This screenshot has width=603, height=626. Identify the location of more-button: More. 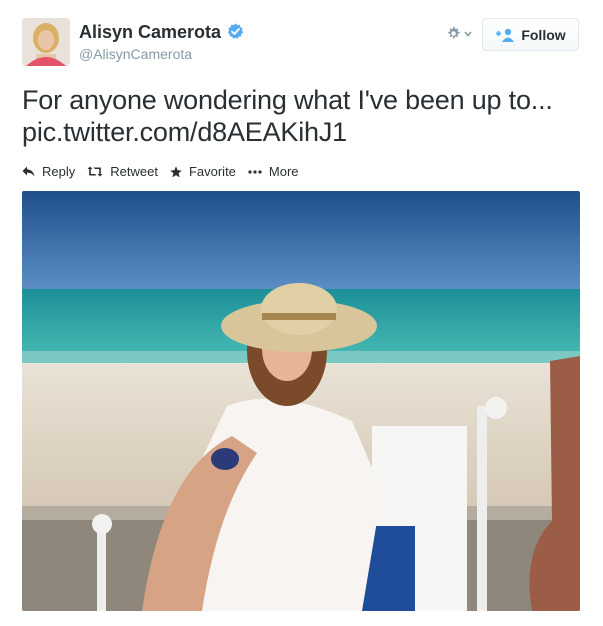
(273, 171).